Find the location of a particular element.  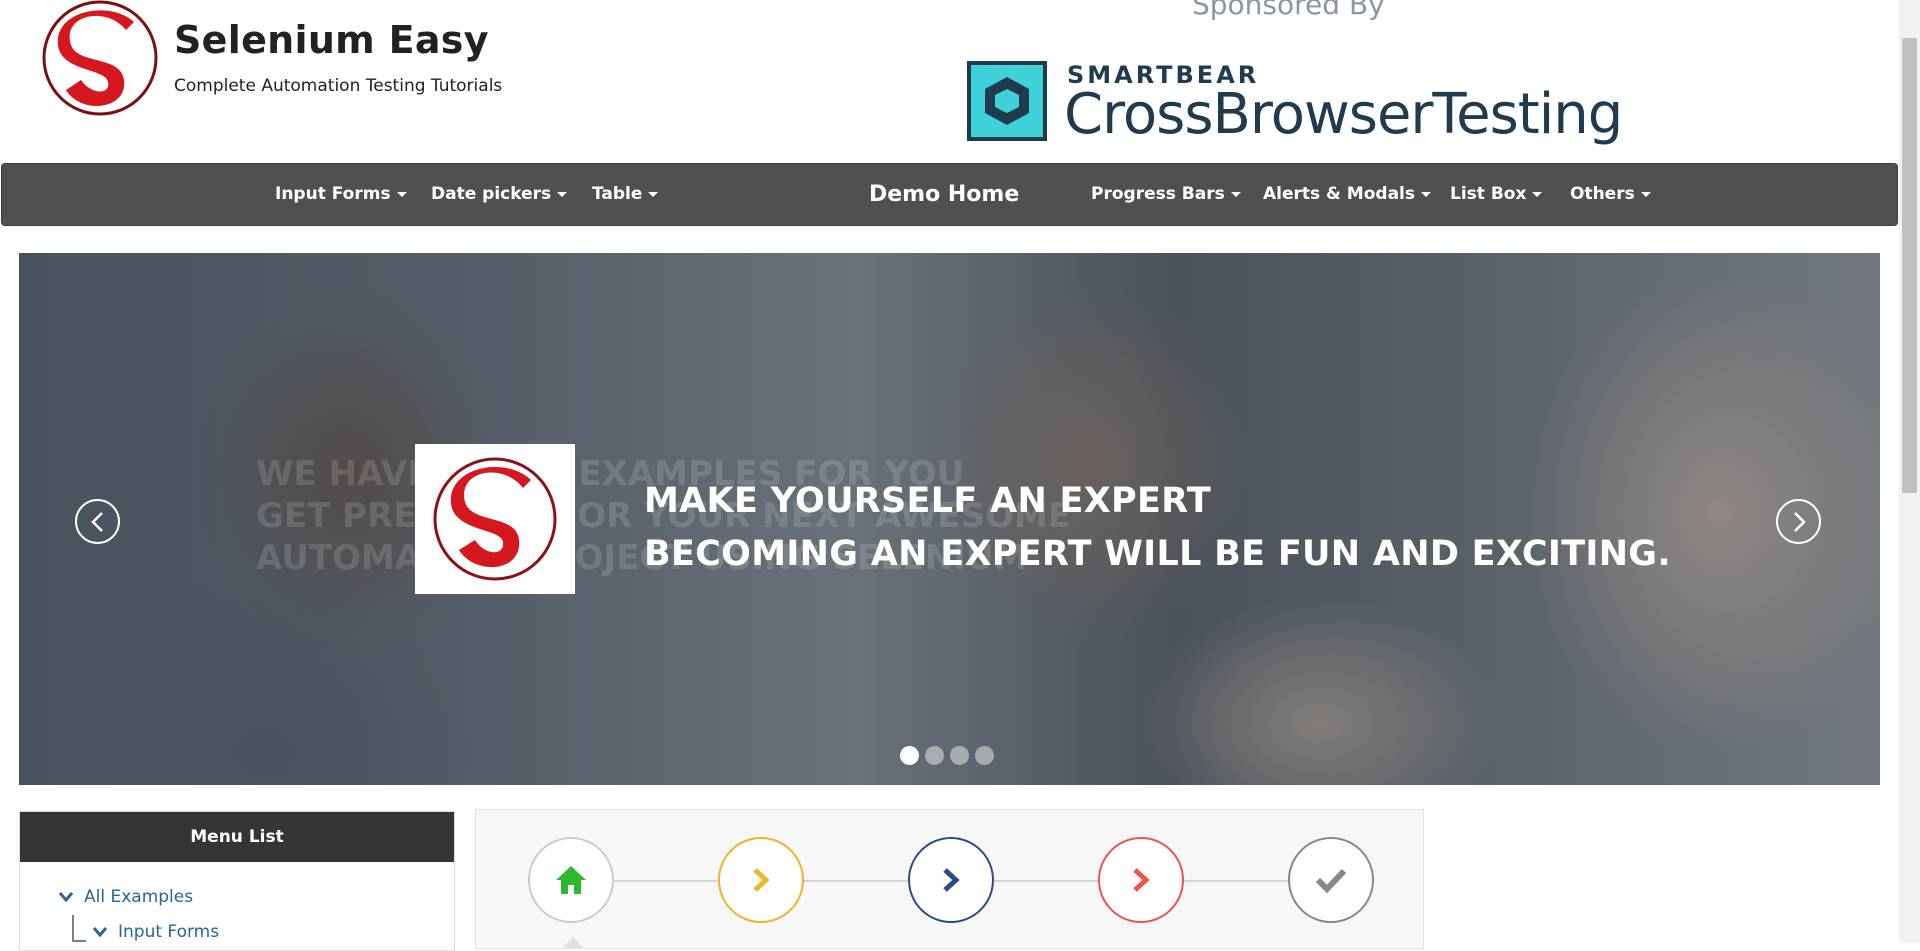

selenium-easy-logo is located at coordinates (100, 59).